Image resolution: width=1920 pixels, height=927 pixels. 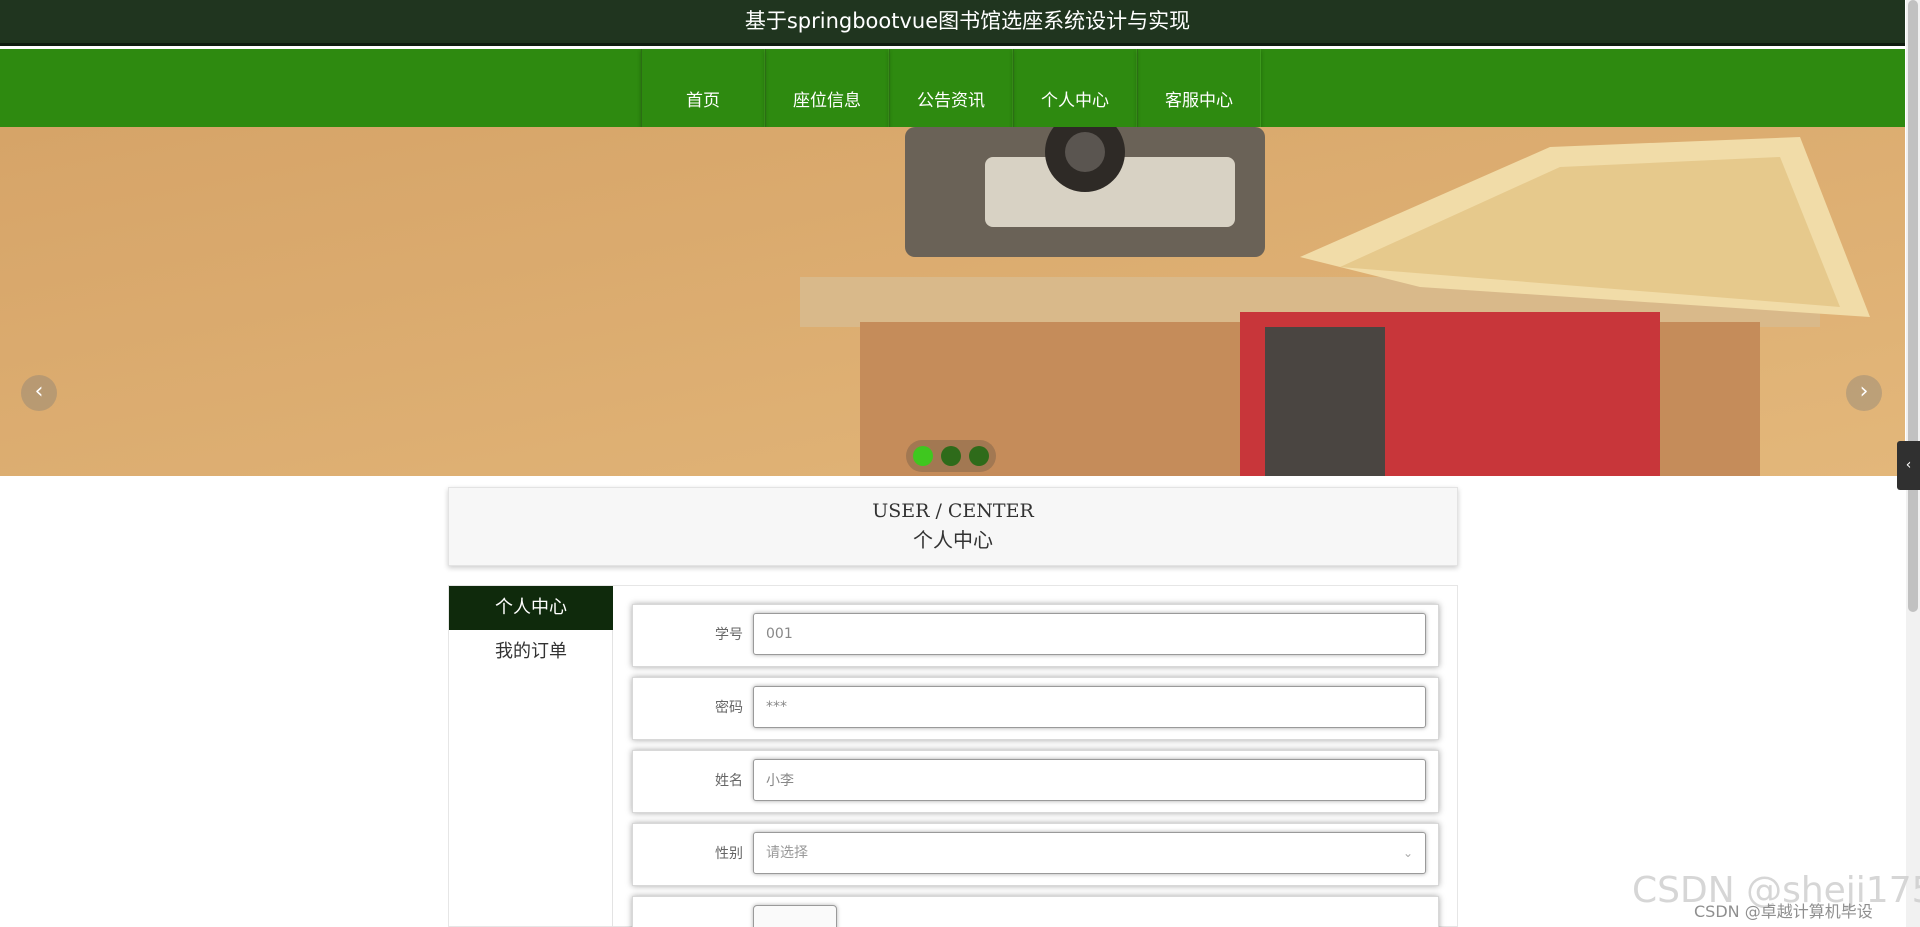 I want to click on chevron-right-icon: ›, so click(x=1864, y=391).